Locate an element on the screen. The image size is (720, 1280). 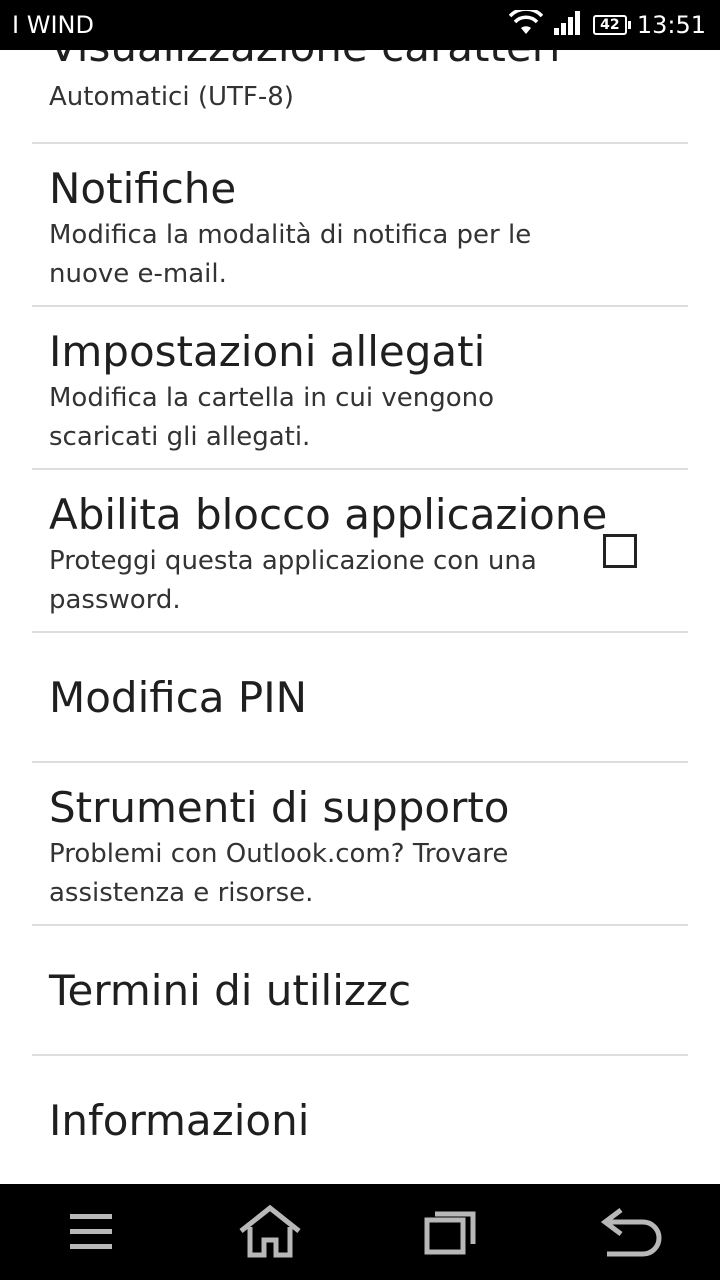
recent-apps-icon is located at coordinates (450, 1233).